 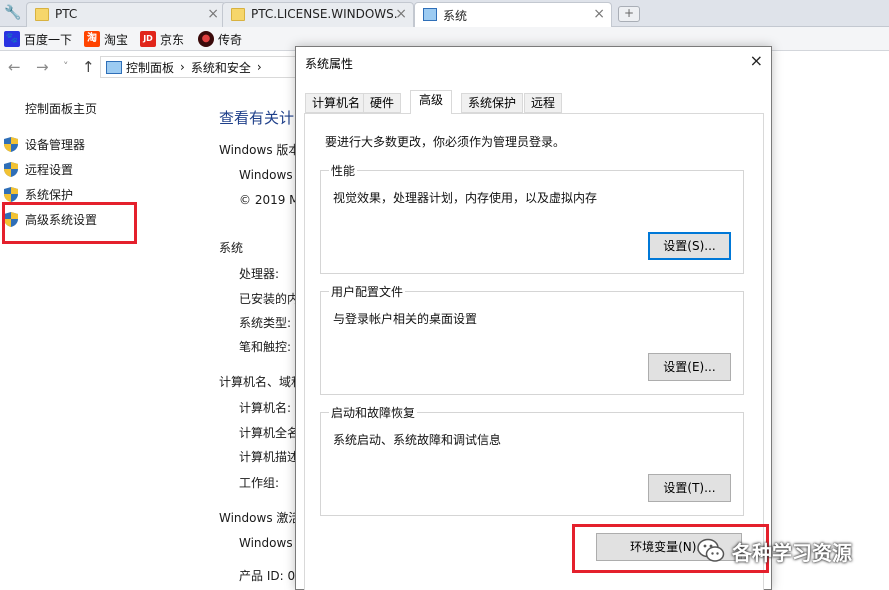 What do you see at coordinates (66, 66) in the screenshot?
I see `recent-dropdown-icon: ˅` at bounding box center [66, 66].